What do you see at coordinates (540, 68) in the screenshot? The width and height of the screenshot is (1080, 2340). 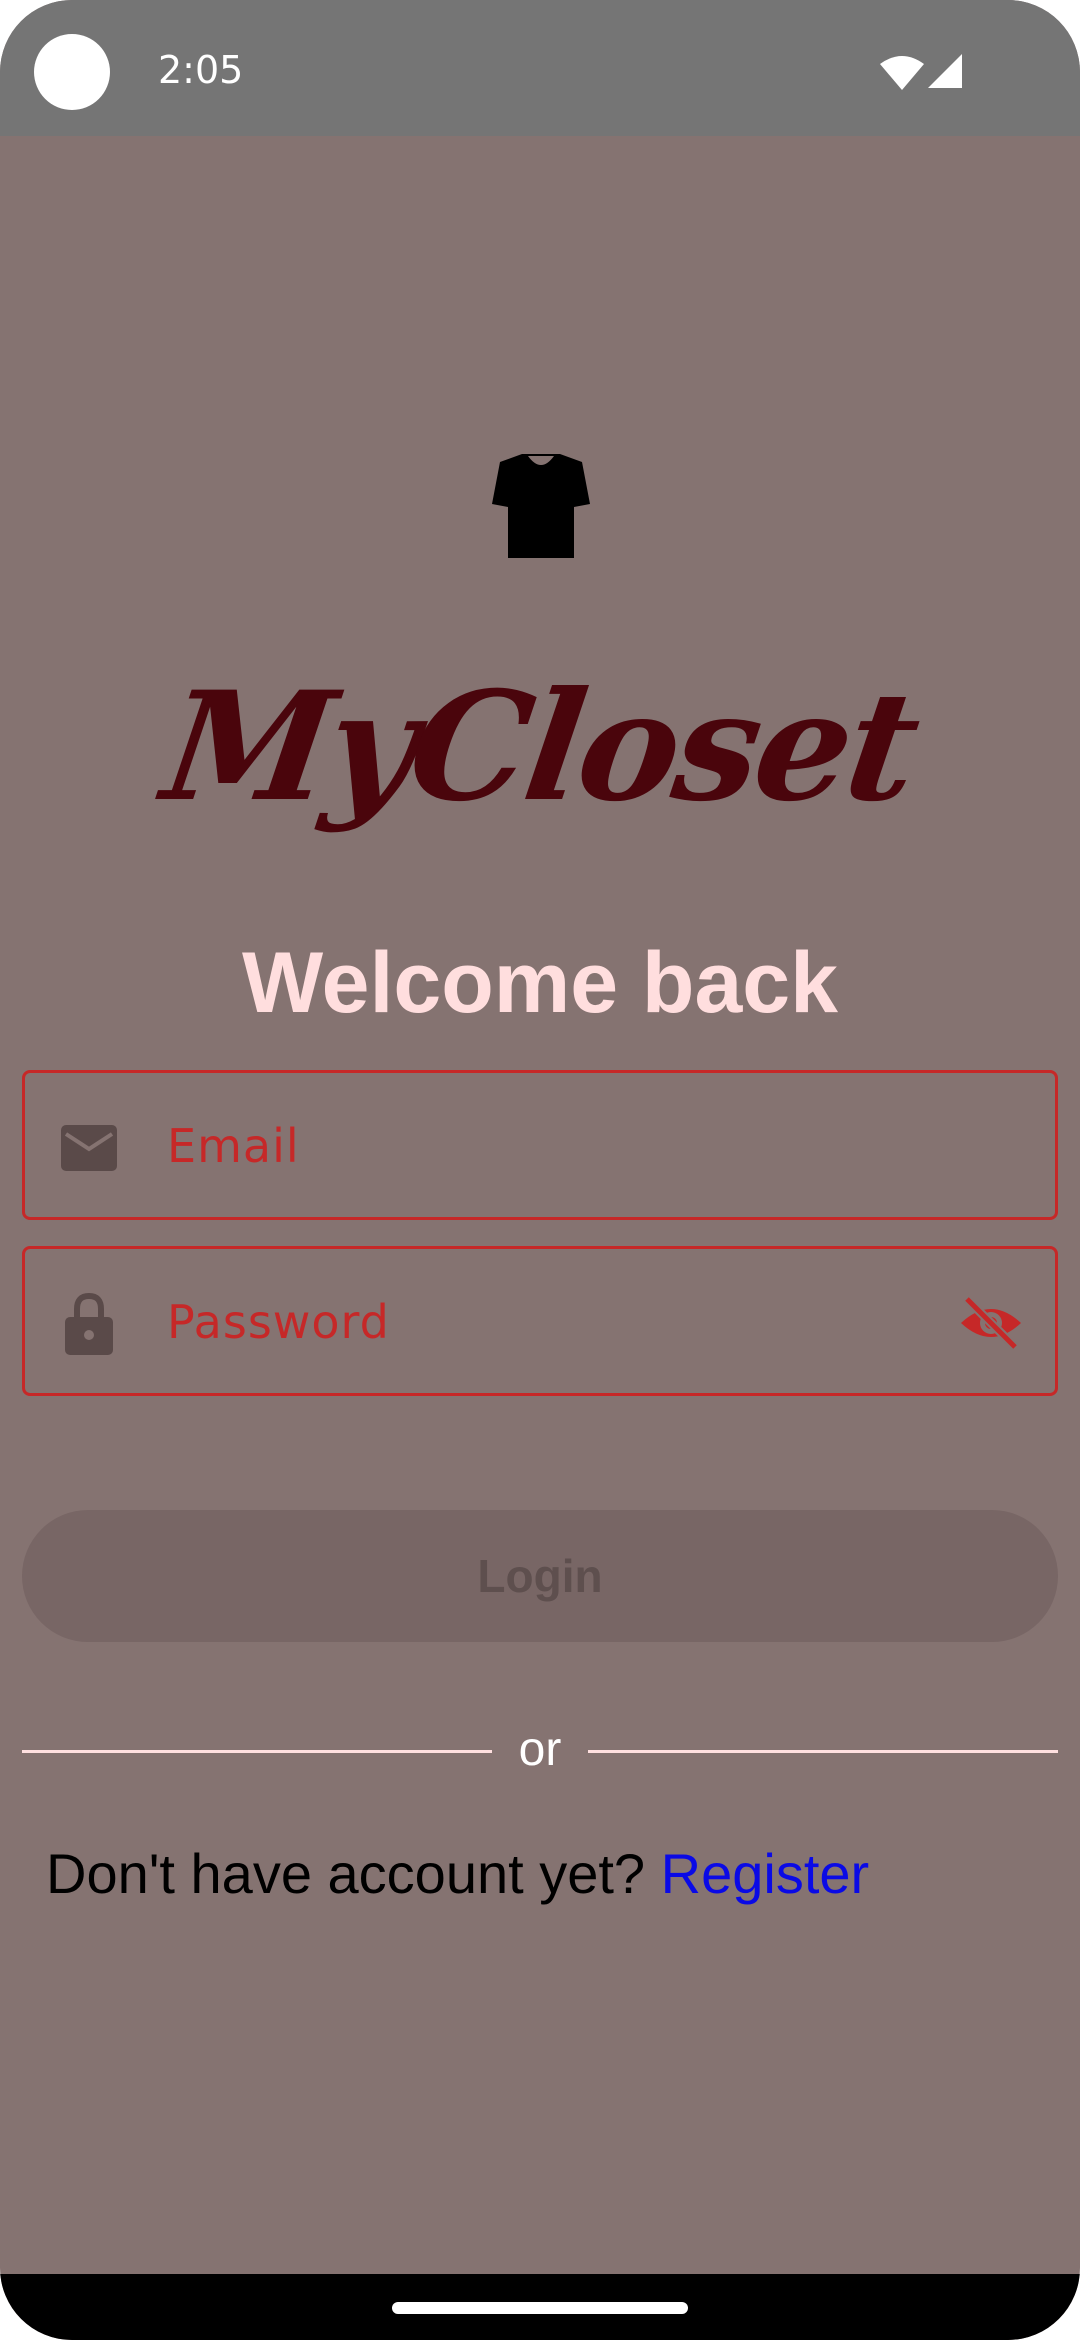 I see `status-bar: 2:05` at bounding box center [540, 68].